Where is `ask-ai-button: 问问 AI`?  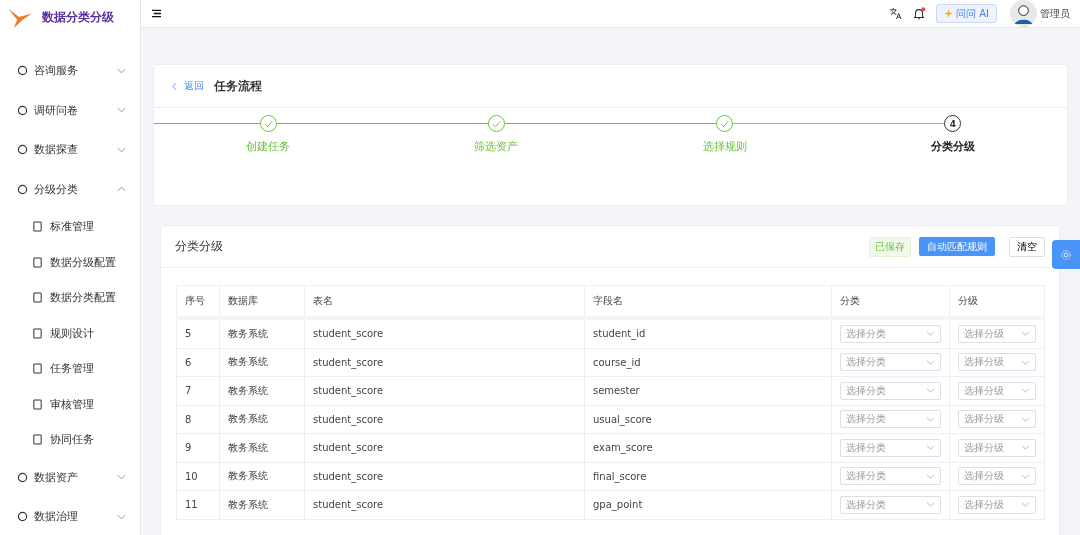 ask-ai-button: 问问 AI is located at coordinates (966, 13).